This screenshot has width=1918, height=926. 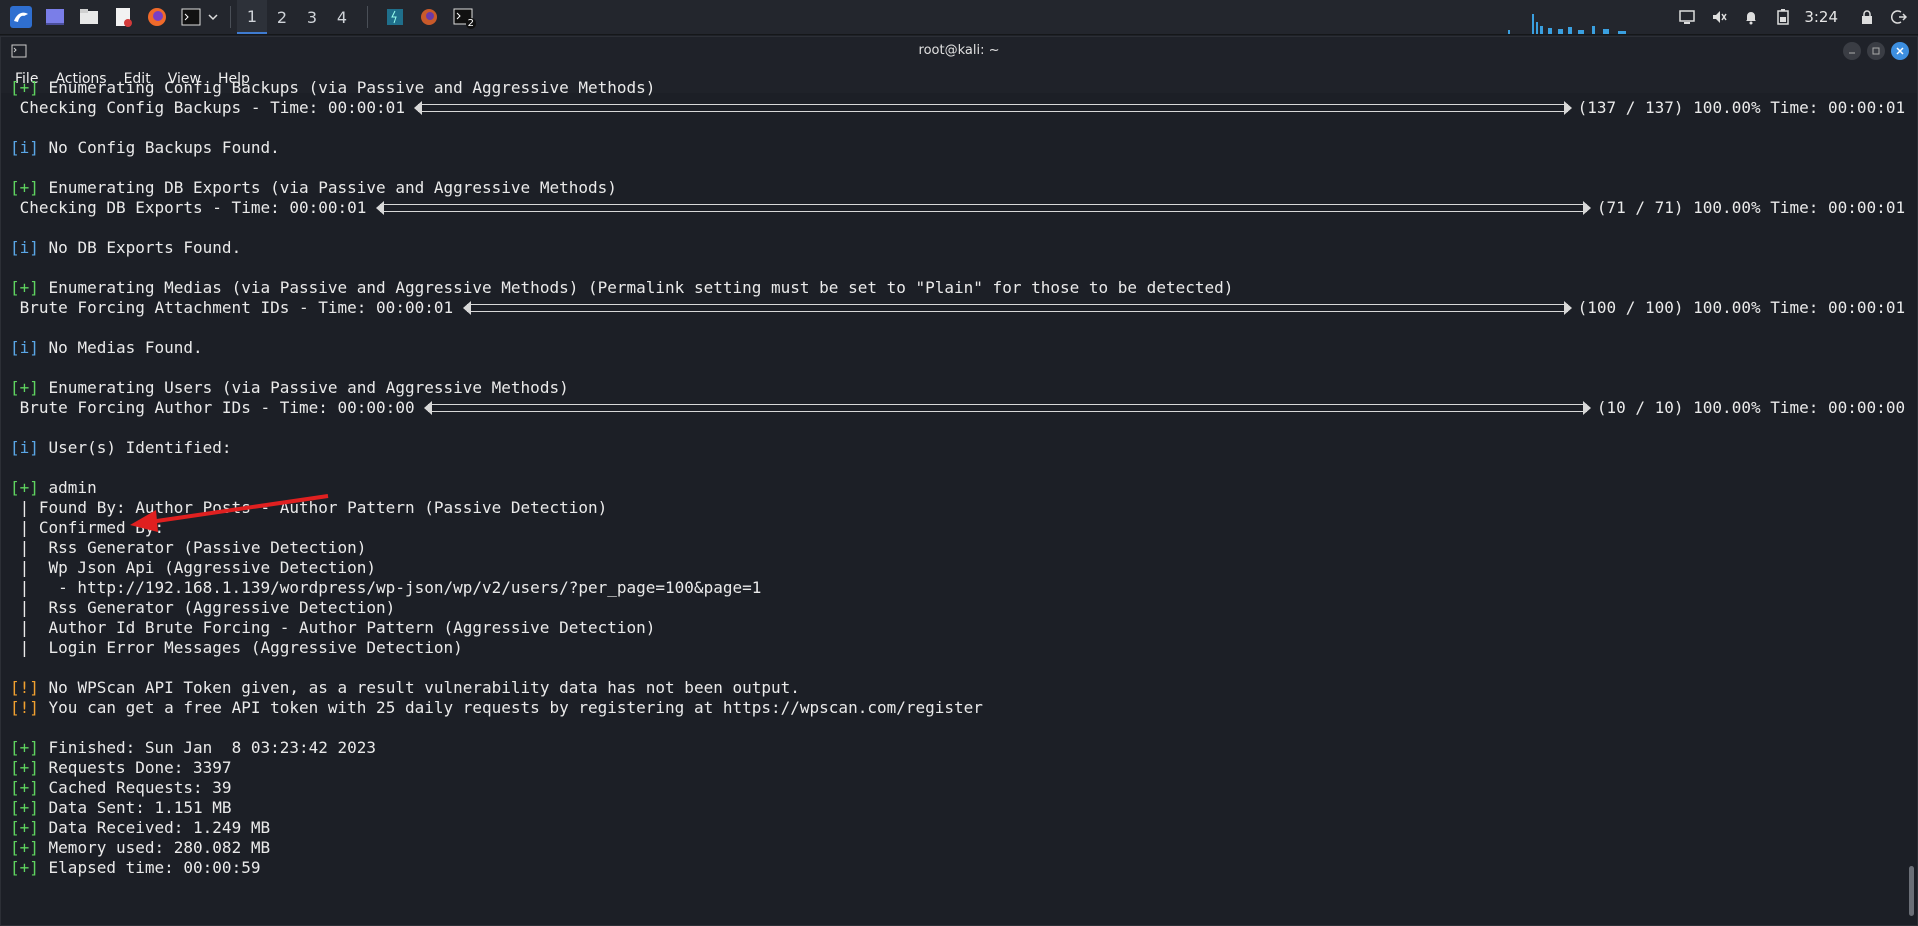 What do you see at coordinates (957, 768) in the screenshot?
I see `terminal-line: [+] Requests Done: 3397` at bounding box center [957, 768].